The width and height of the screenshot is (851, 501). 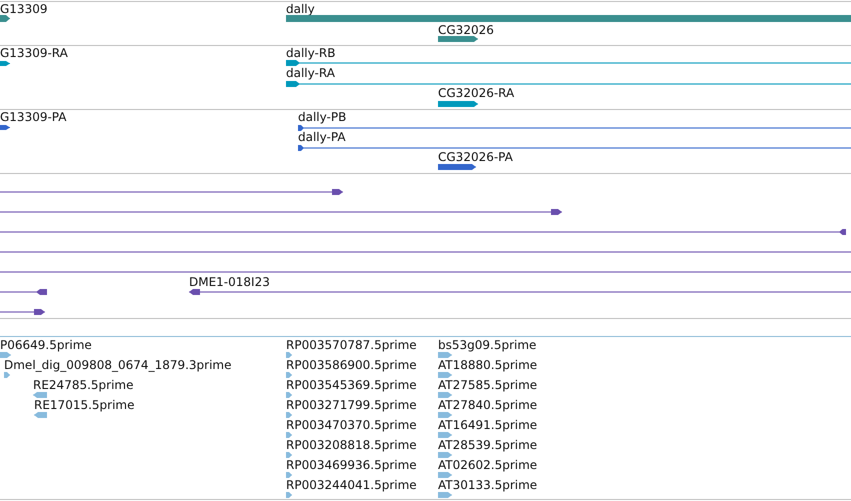 What do you see at coordinates (488, 365) in the screenshot?
I see `feature-label: AT18880.5prime` at bounding box center [488, 365].